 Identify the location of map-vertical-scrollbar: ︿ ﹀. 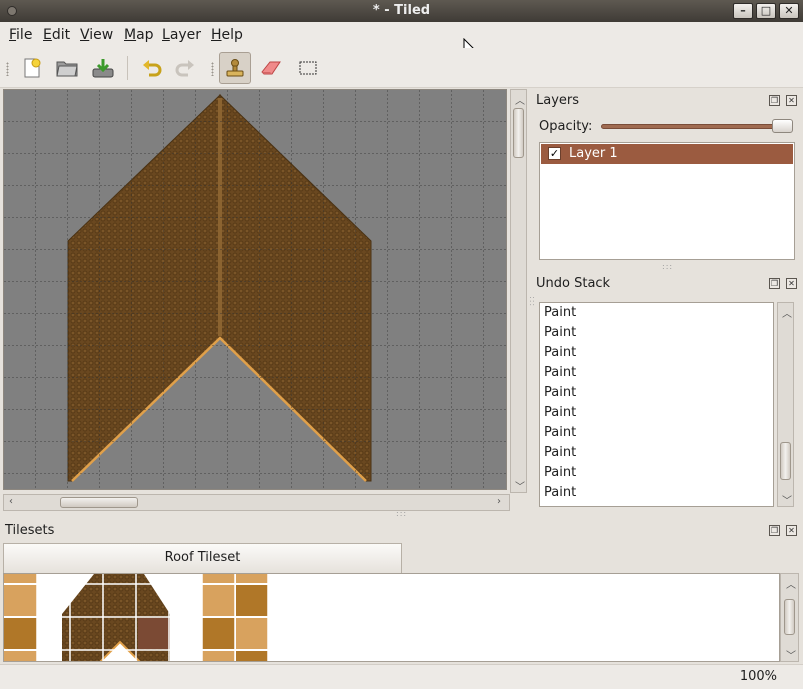
(518, 291).